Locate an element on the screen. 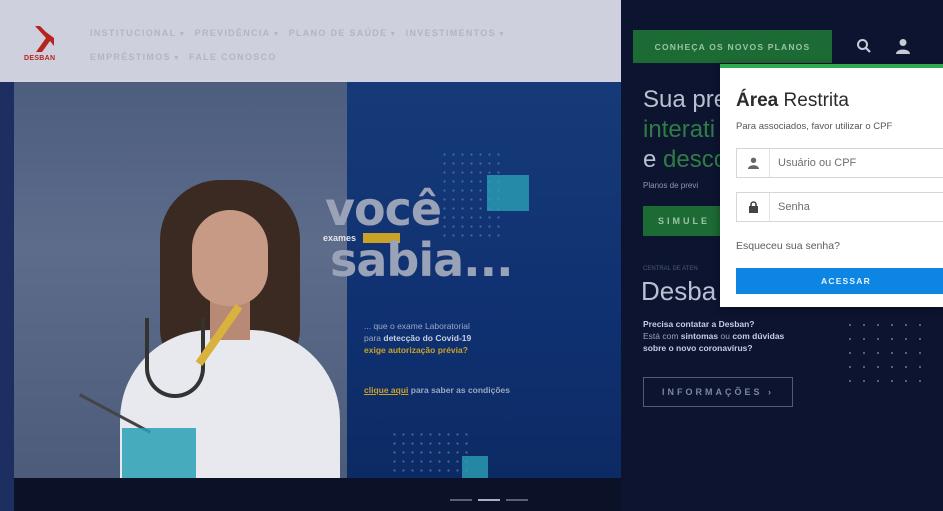 The image size is (943, 511). logo-text: DESBAN is located at coordinates (40, 58).